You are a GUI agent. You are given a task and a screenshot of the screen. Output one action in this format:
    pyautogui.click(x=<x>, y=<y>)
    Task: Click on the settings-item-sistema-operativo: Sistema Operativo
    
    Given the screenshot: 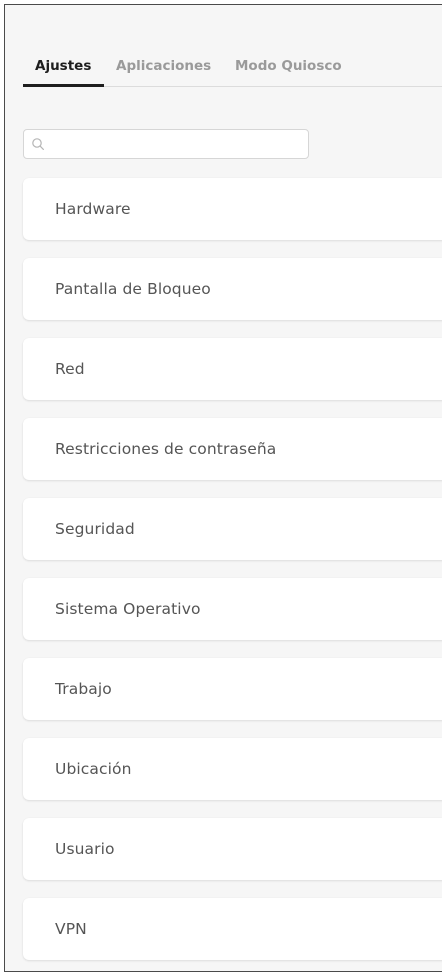 What is the action you would take?
    pyautogui.click(x=232, y=609)
    